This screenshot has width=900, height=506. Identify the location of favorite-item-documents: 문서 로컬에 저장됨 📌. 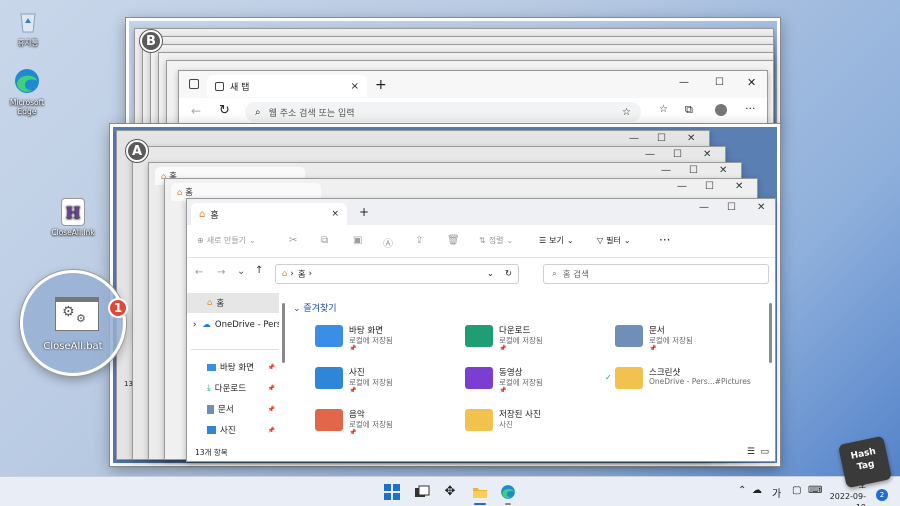
(685, 338).